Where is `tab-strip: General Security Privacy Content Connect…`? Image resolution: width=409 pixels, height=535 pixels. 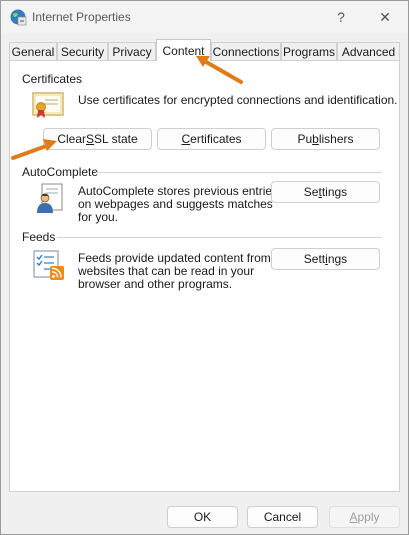
tab-strip: General Security Privacy Content Connect… is located at coordinates (204, 50).